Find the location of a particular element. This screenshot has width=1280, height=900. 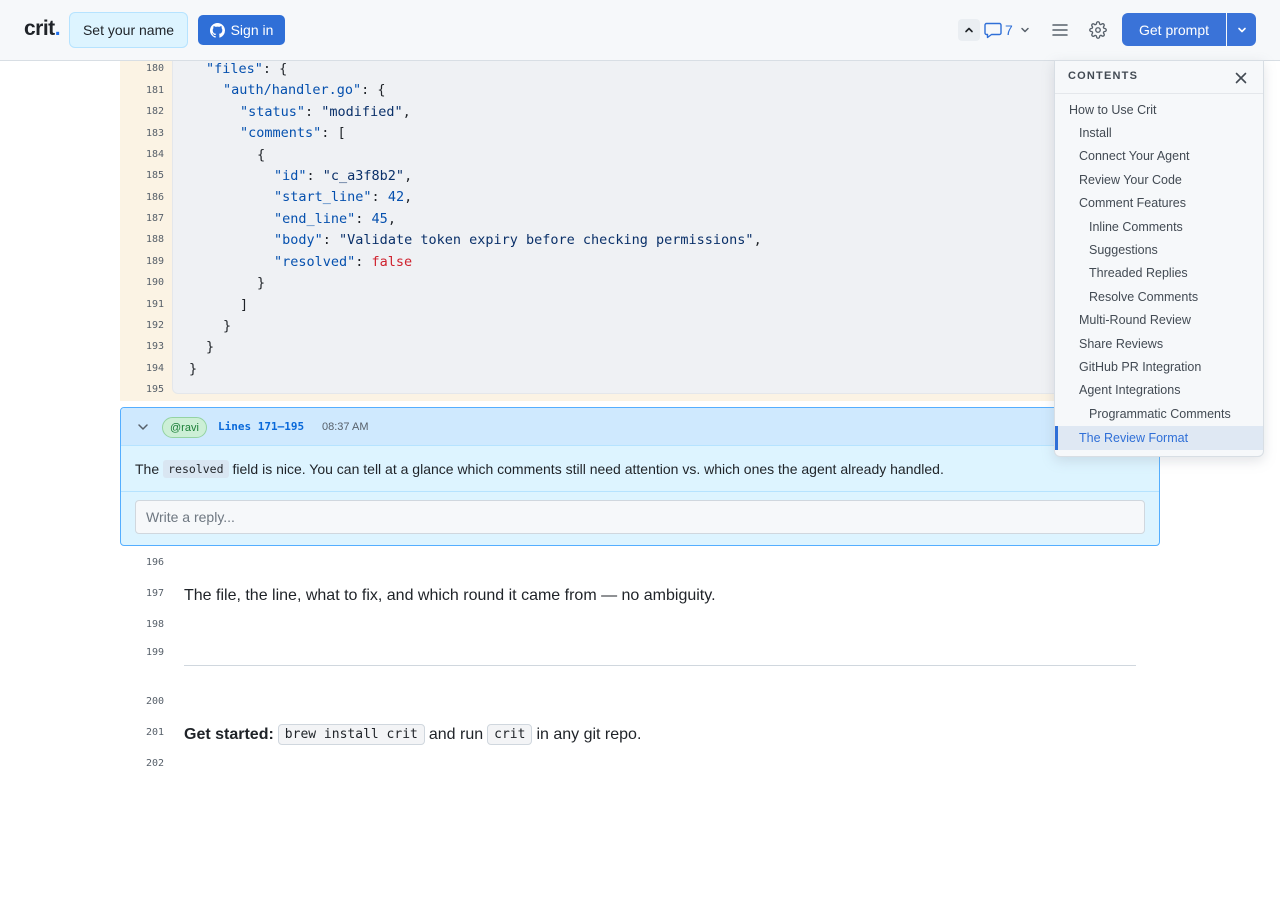

code-line: ] is located at coordinates (244, 305).